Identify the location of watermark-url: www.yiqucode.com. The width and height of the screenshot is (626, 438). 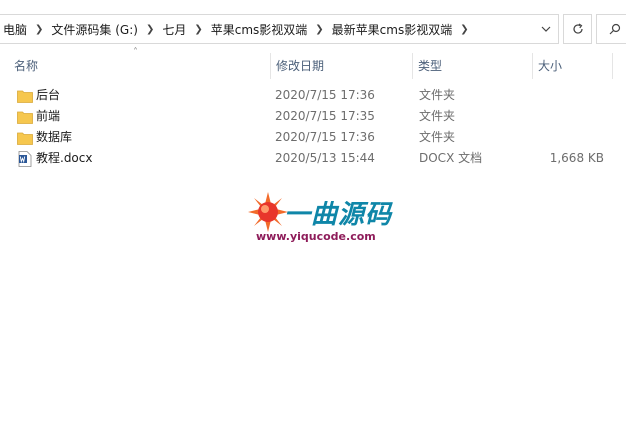
(316, 236).